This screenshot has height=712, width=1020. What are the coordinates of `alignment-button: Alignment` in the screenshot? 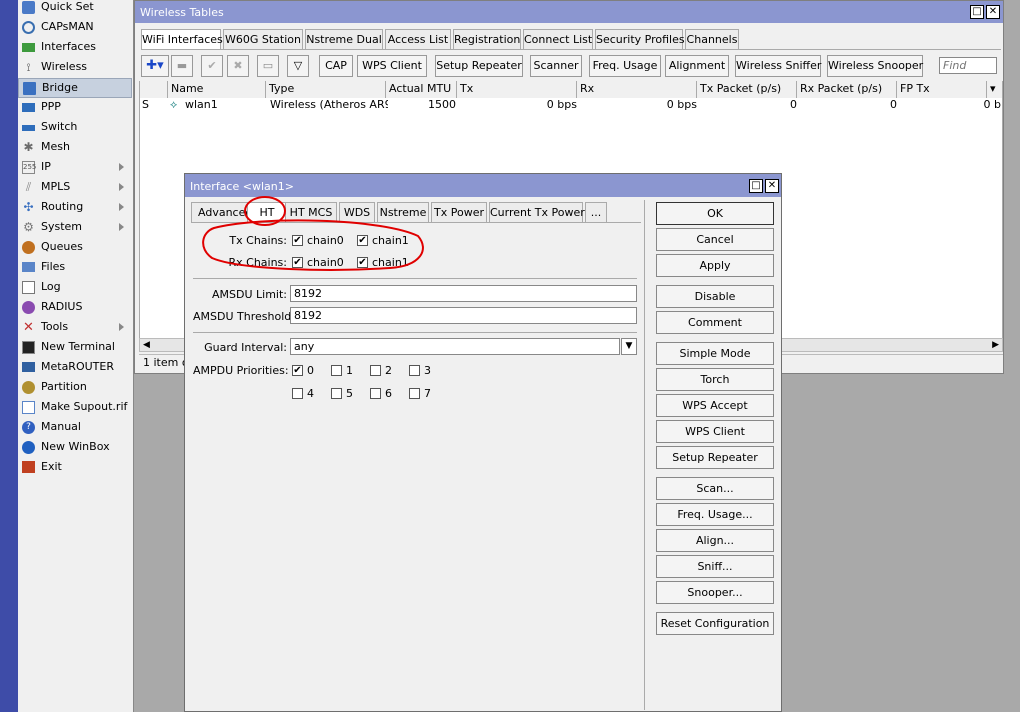 It's located at (697, 66).